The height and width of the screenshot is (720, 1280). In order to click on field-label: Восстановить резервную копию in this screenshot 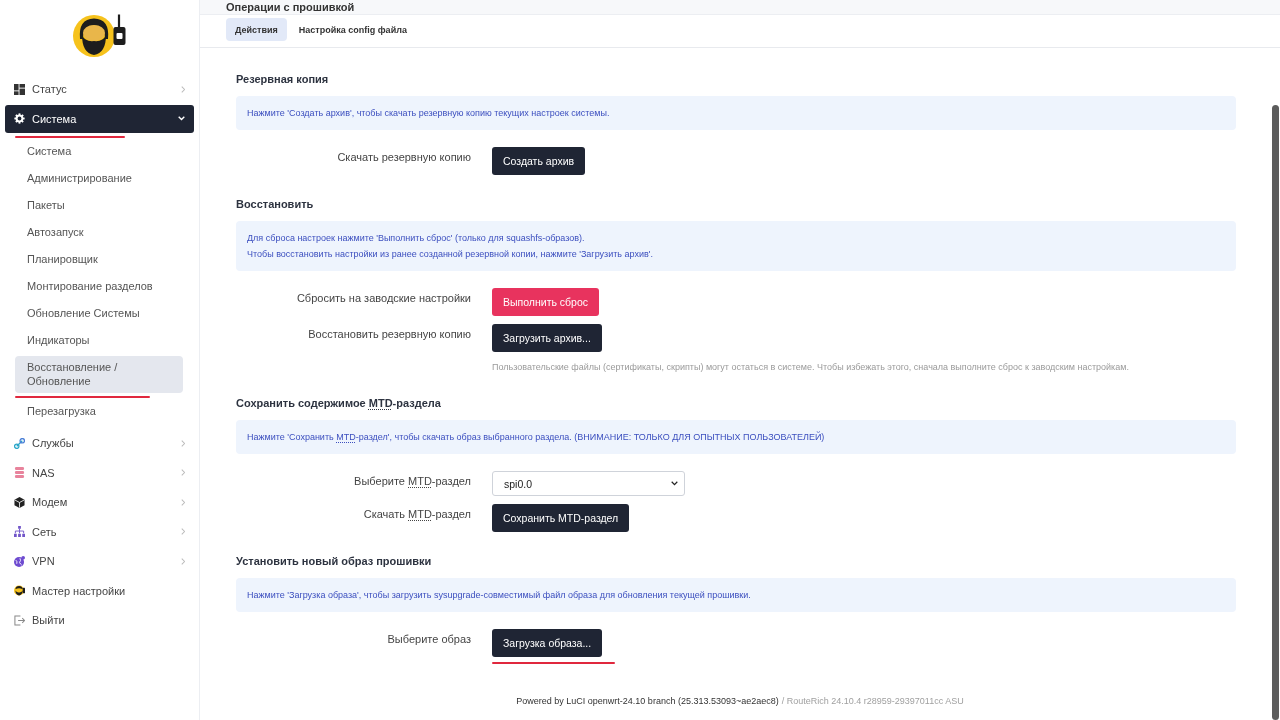, I will do `click(389, 334)`.